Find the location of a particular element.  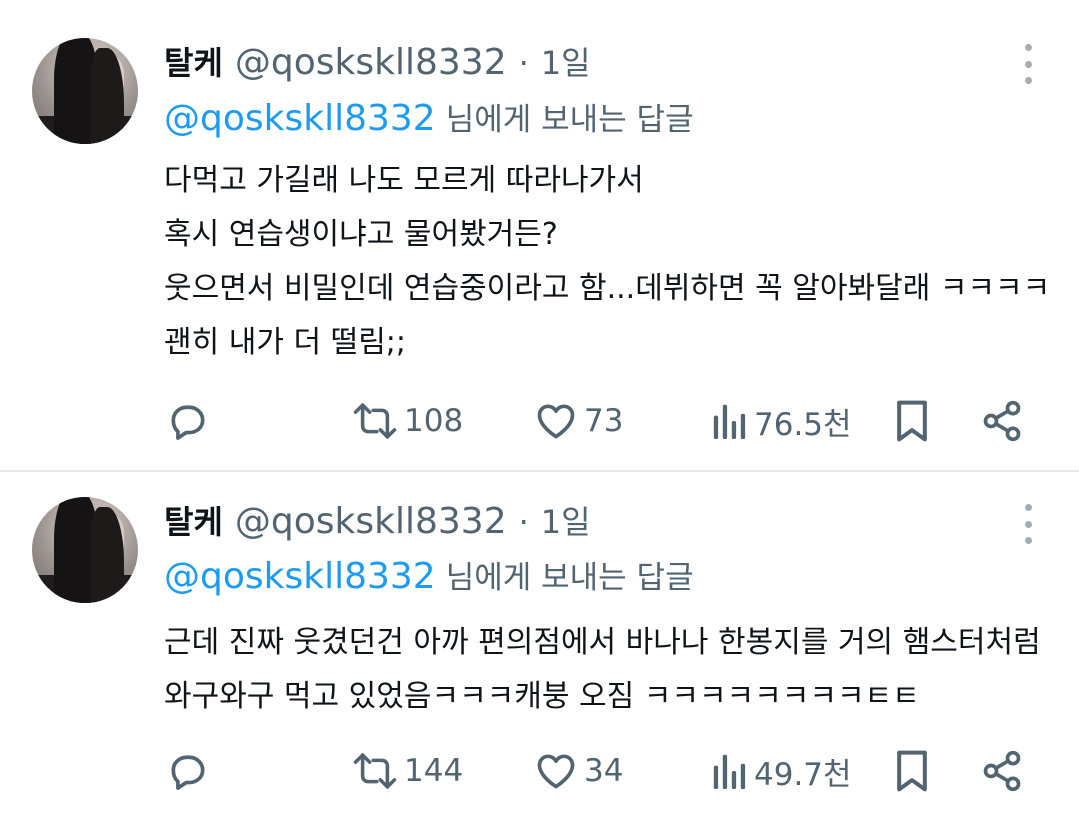

like-count: 73 is located at coordinates (604, 421).